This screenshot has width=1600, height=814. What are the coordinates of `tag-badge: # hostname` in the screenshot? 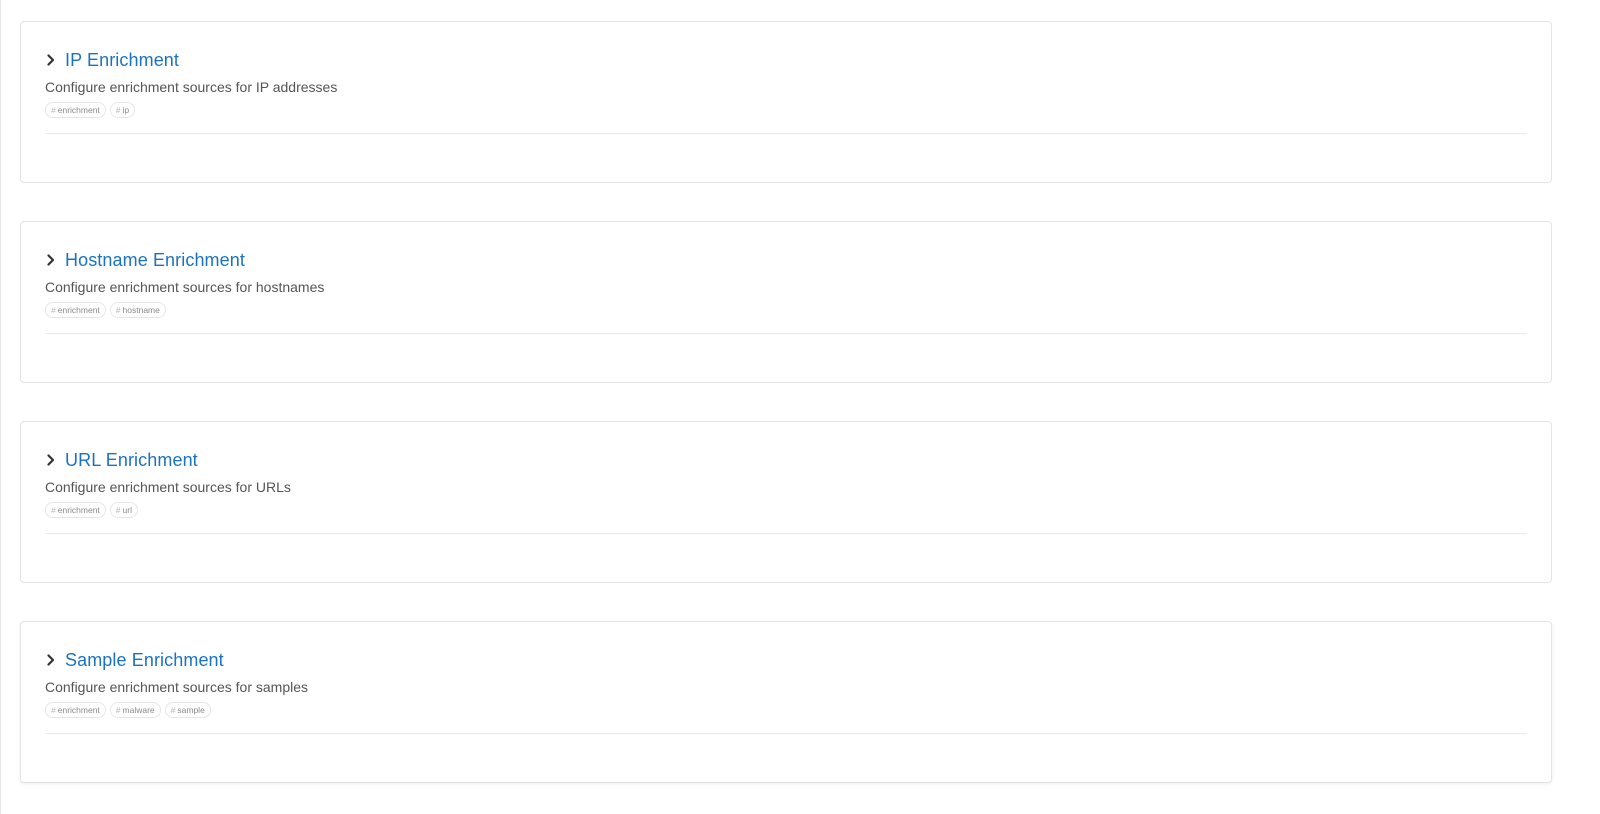 It's located at (137, 310).